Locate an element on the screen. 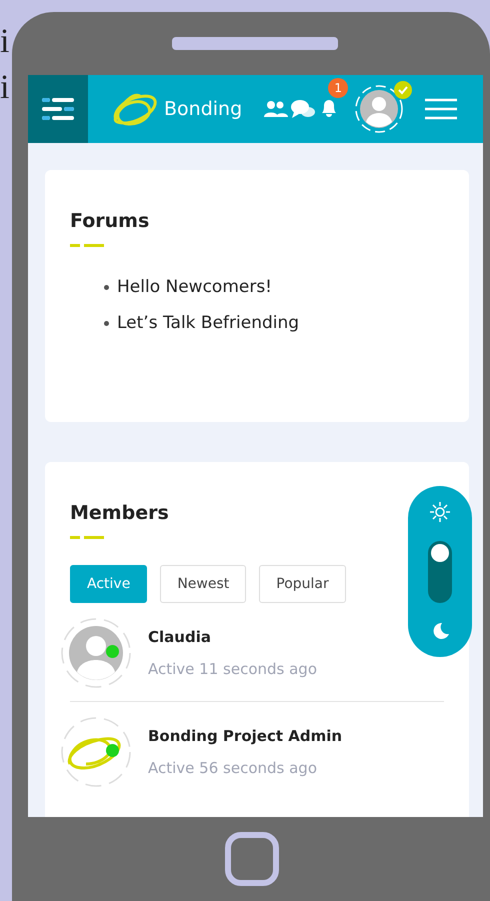  member-name: Claudia is located at coordinates (232, 637).